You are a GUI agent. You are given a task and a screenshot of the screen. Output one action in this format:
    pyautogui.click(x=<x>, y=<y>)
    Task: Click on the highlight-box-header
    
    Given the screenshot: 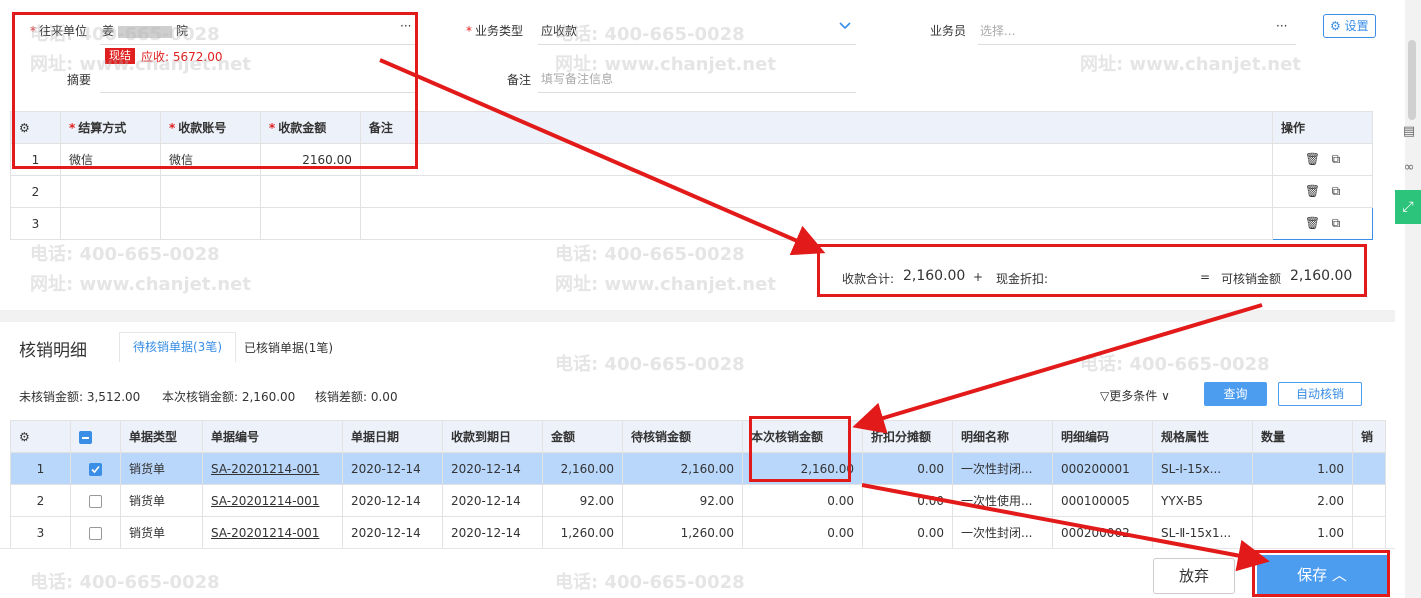 What is the action you would take?
    pyautogui.click(x=215, y=90)
    